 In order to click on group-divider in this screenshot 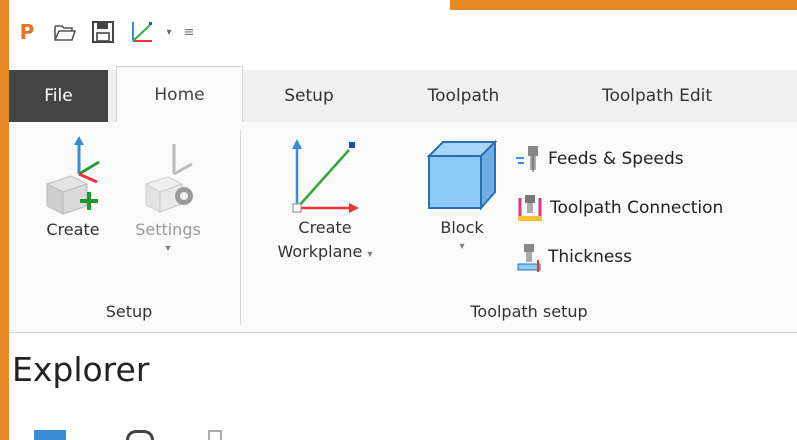, I will do `click(240, 227)`.